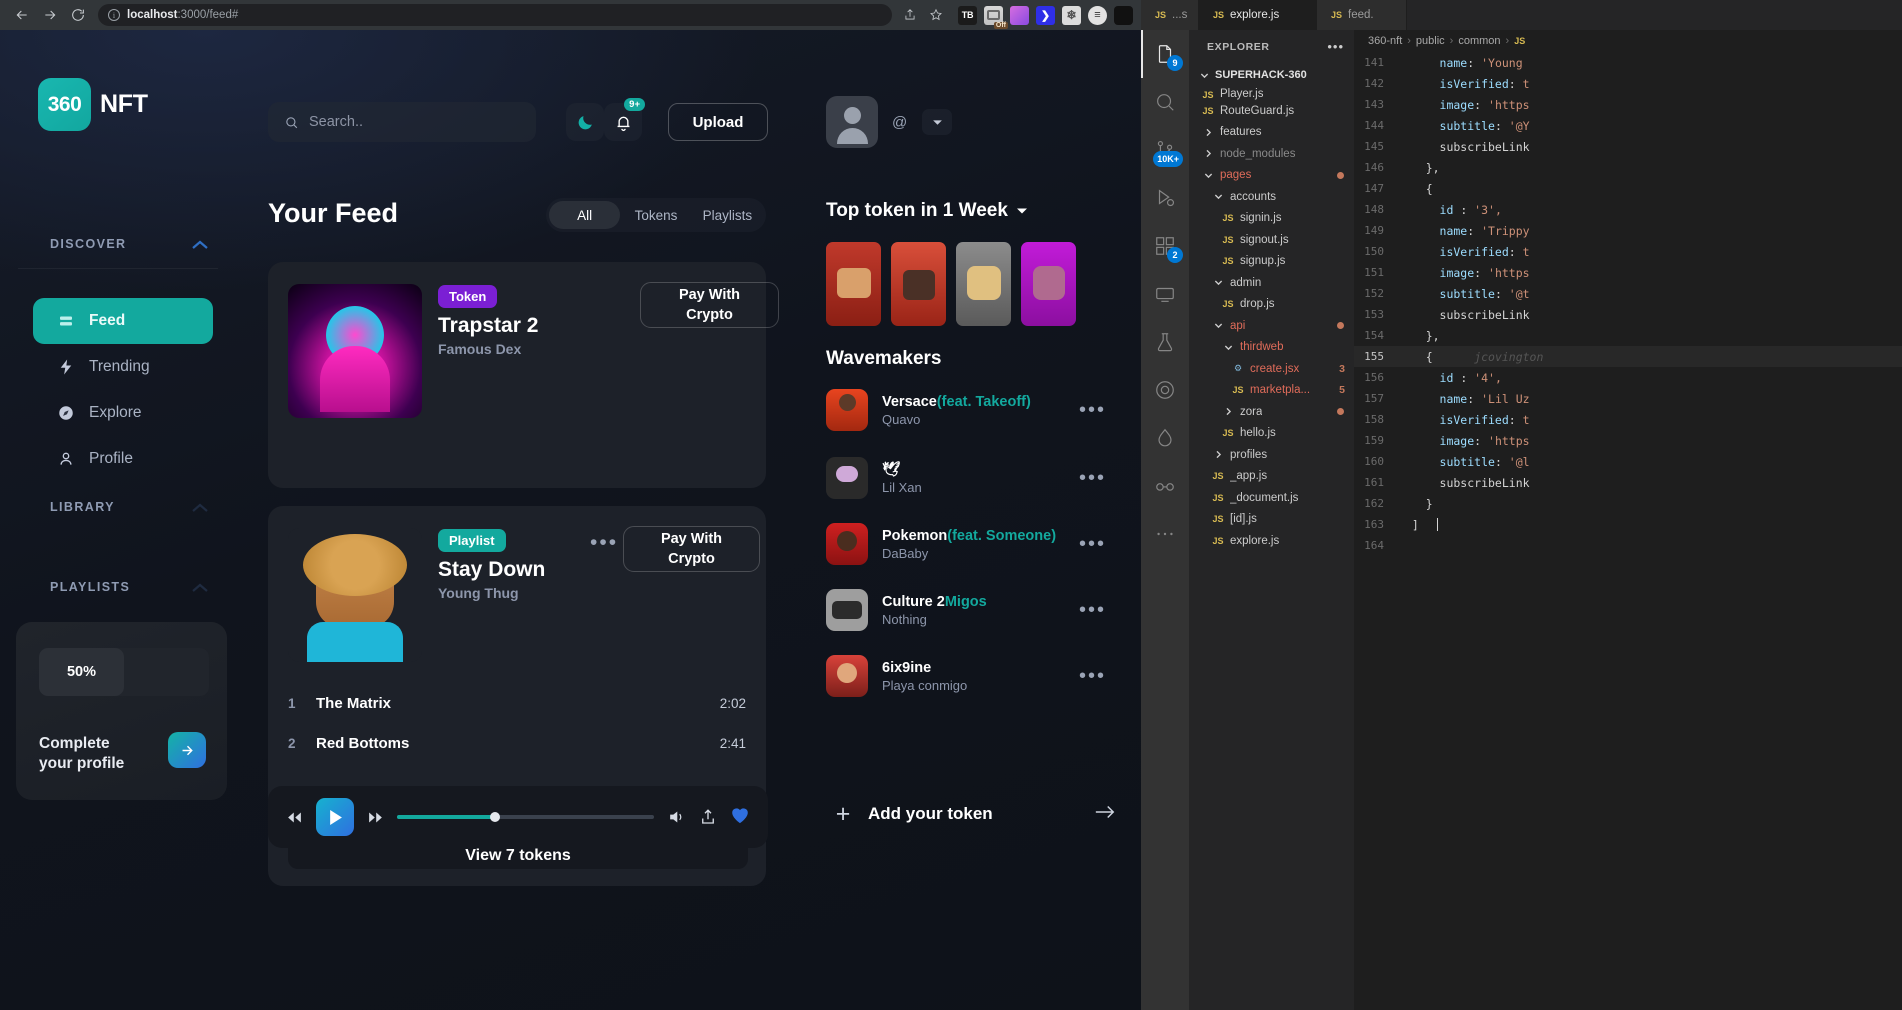  Describe the element at coordinates (967, 15) in the screenshot. I see `tb-extension-icon: TB` at that location.